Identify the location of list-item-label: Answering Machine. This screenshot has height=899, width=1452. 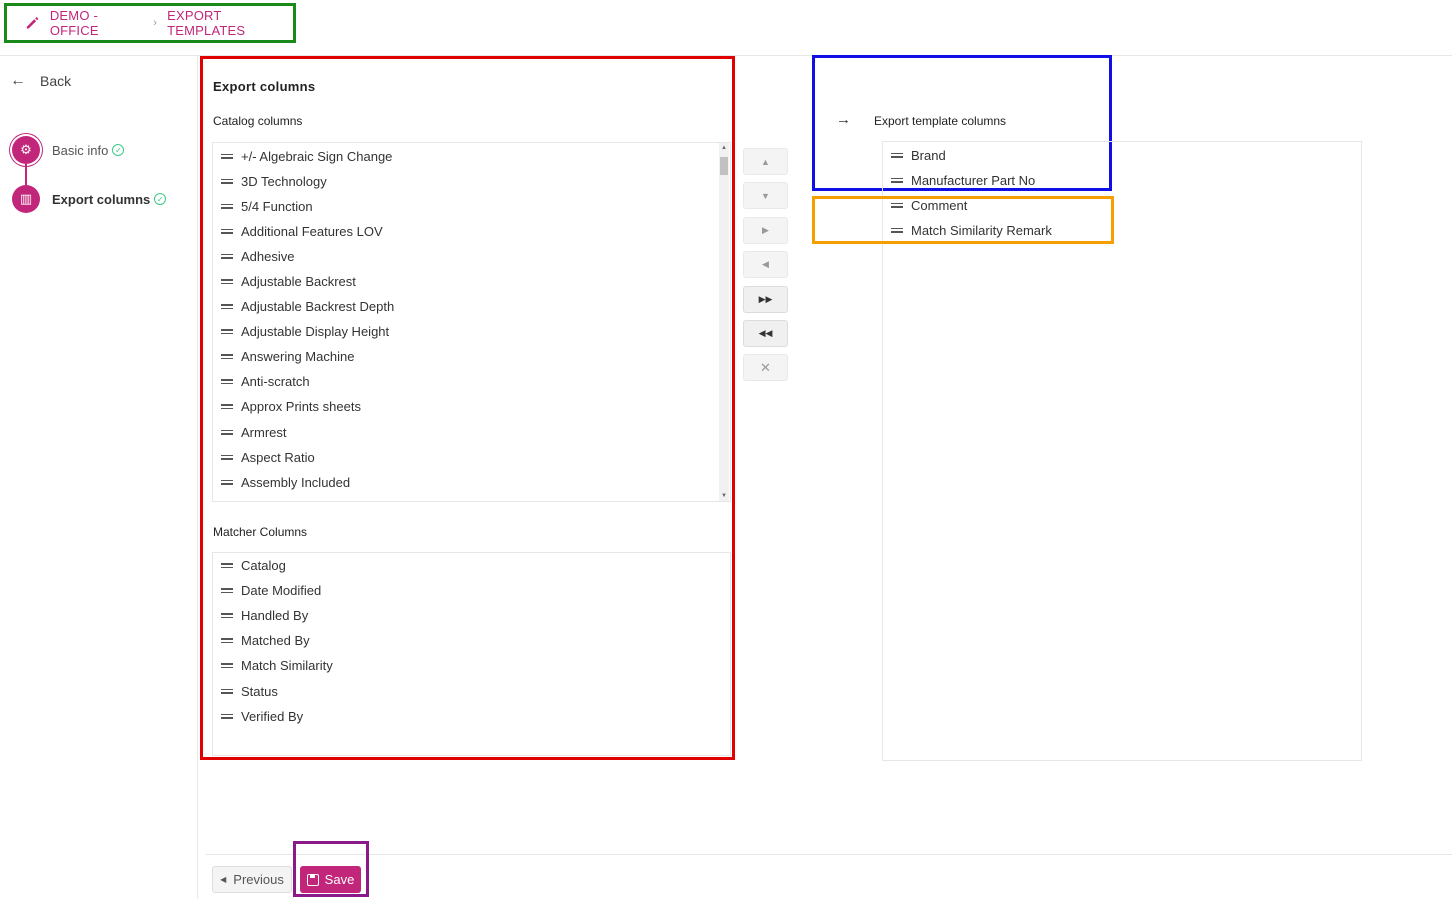
(298, 357).